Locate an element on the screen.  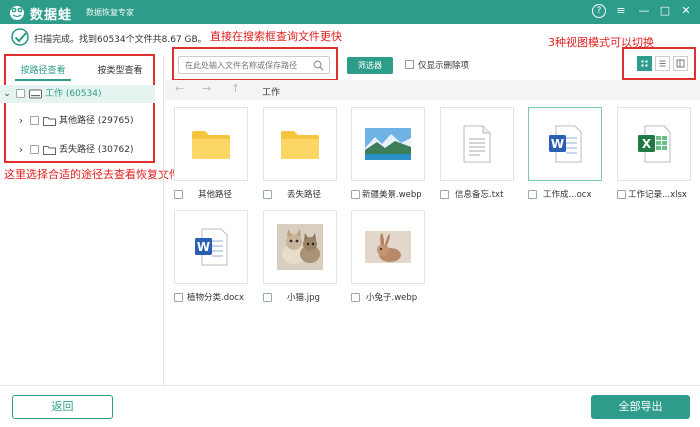
tree-label-work: 工作 (60534) is located at coordinates (73, 94).